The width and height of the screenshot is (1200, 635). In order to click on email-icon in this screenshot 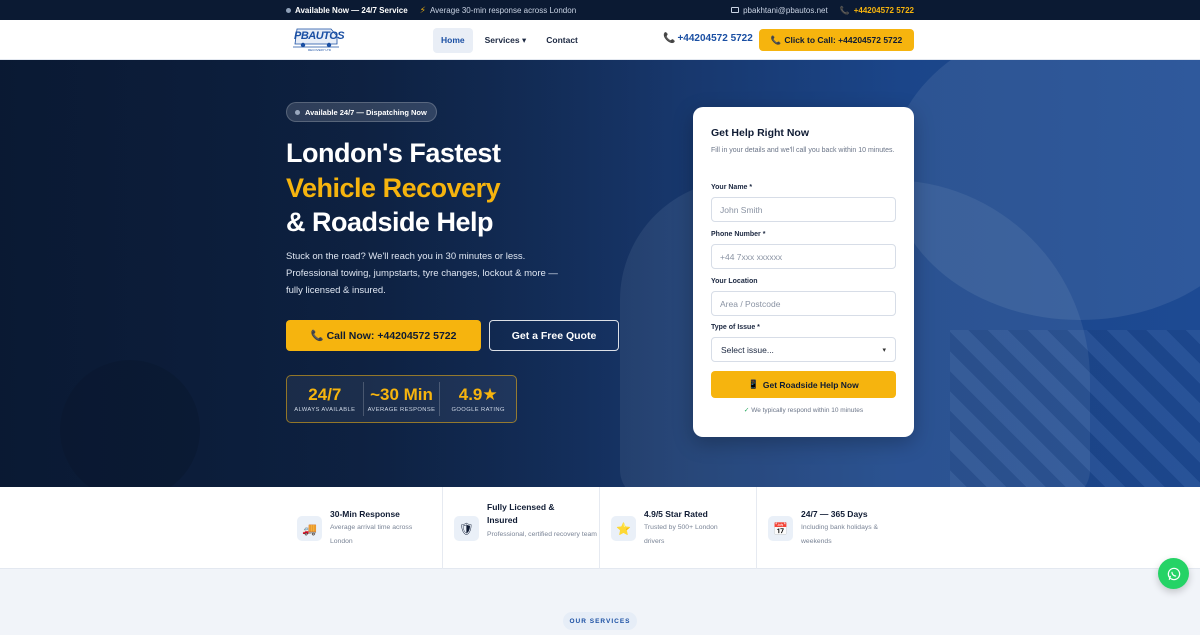, I will do `click(735, 10)`.